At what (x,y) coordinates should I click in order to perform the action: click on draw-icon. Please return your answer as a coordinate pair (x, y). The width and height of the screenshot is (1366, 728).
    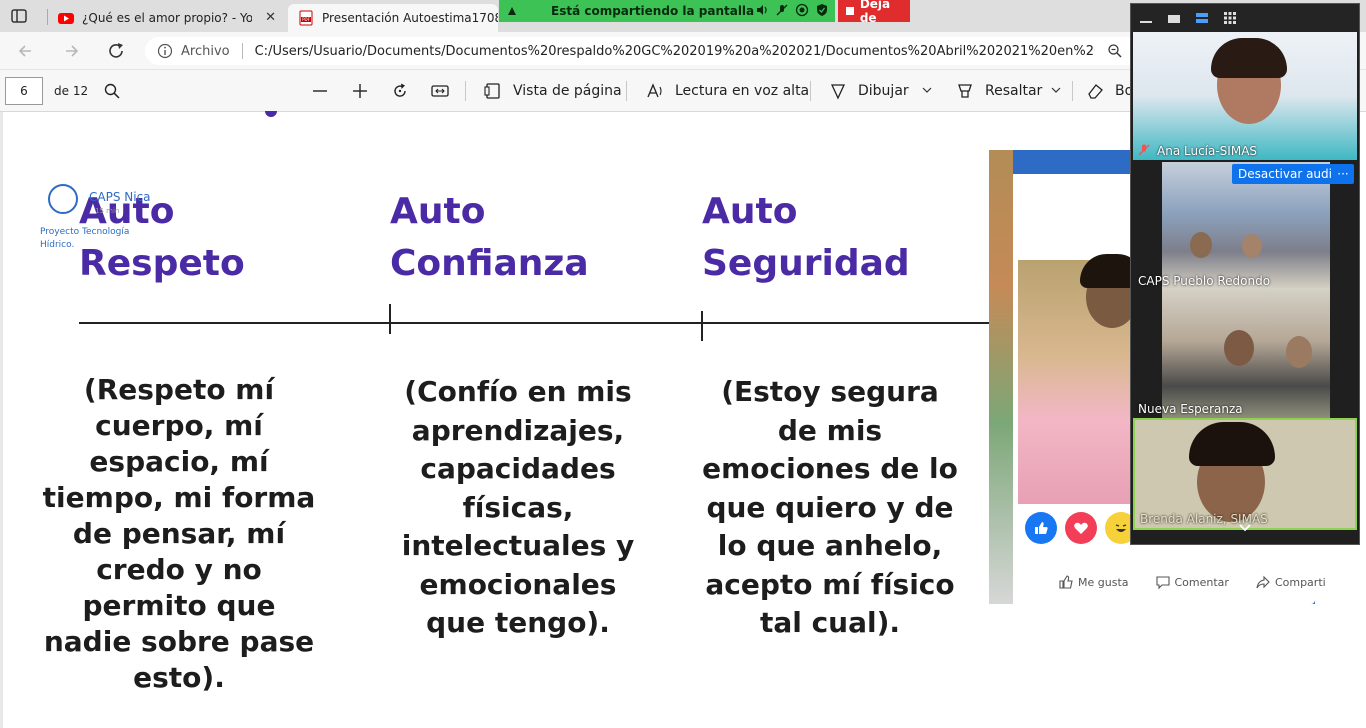
    Looking at the image, I should click on (838, 91).